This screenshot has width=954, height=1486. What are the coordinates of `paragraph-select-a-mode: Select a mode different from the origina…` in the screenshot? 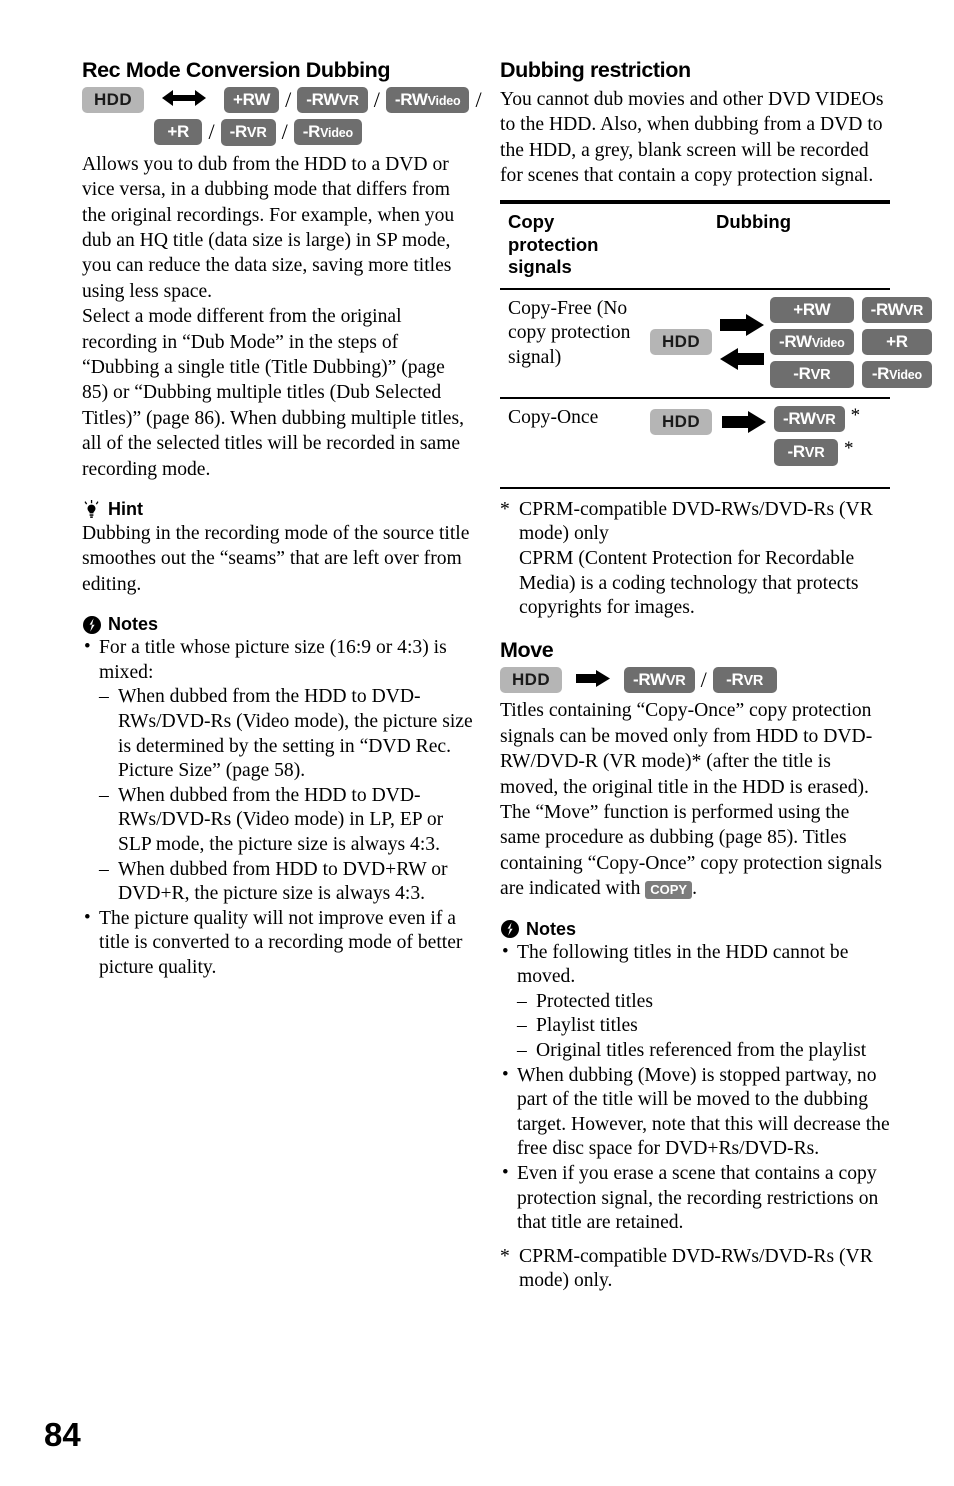 It's located at (273, 393).